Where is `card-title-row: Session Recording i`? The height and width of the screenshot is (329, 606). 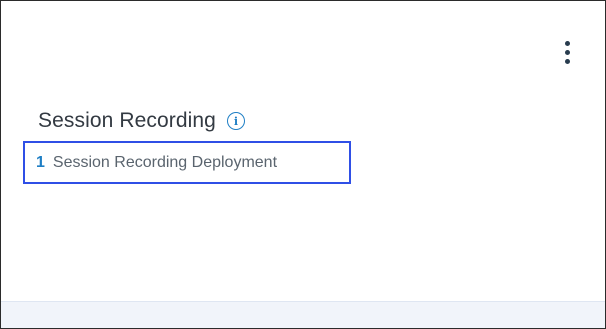 card-title-row: Session Recording i is located at coordinates (141, 121).